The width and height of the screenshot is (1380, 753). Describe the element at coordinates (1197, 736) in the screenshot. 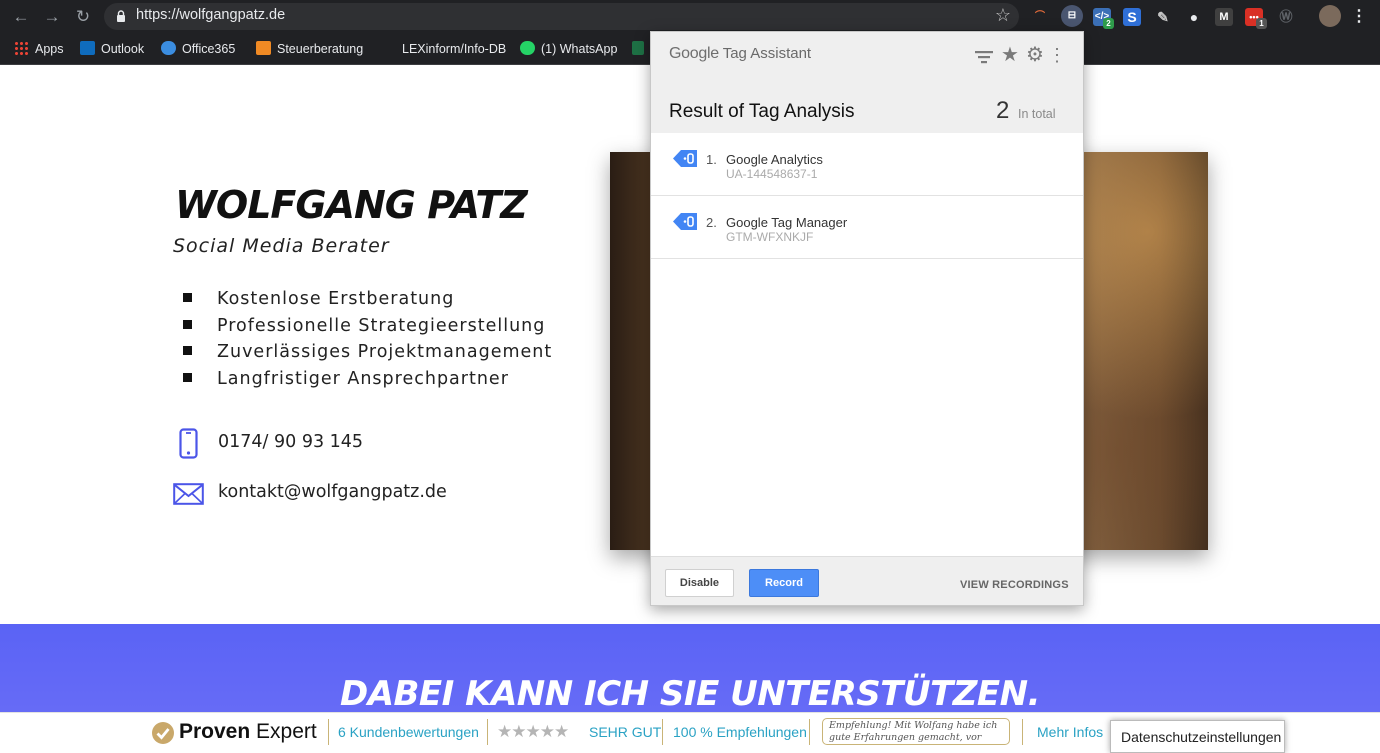

I see `privacy-settings-button: Datenschutzeinstellungen` at that location.